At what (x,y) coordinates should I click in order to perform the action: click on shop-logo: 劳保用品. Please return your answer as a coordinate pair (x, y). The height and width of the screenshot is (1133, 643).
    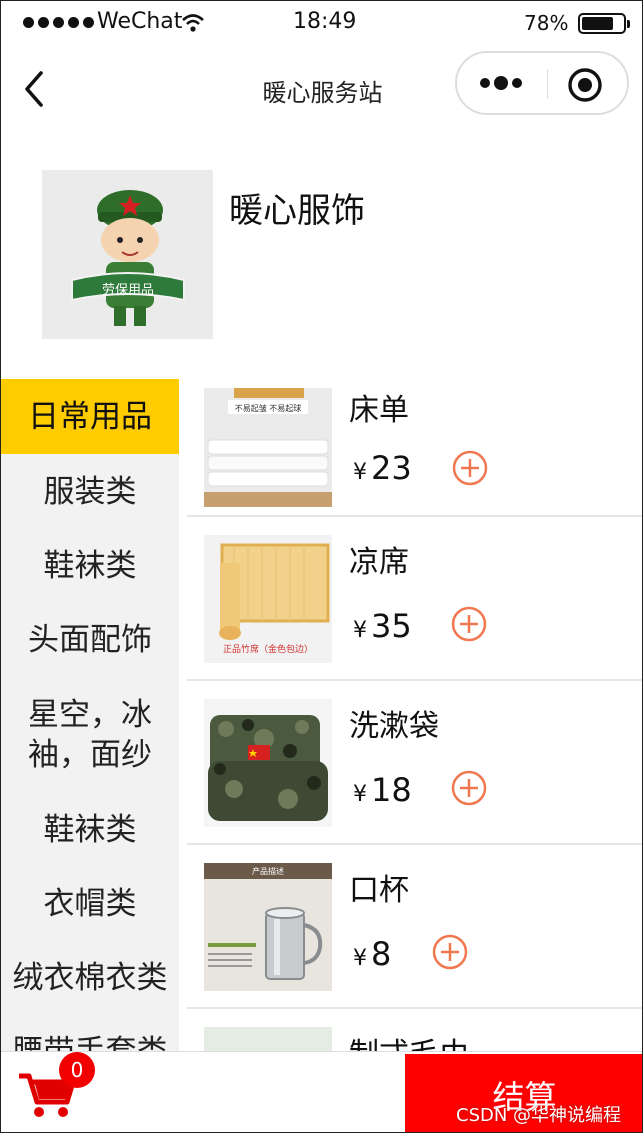
    Looking at the image, I should click on (127, 254).